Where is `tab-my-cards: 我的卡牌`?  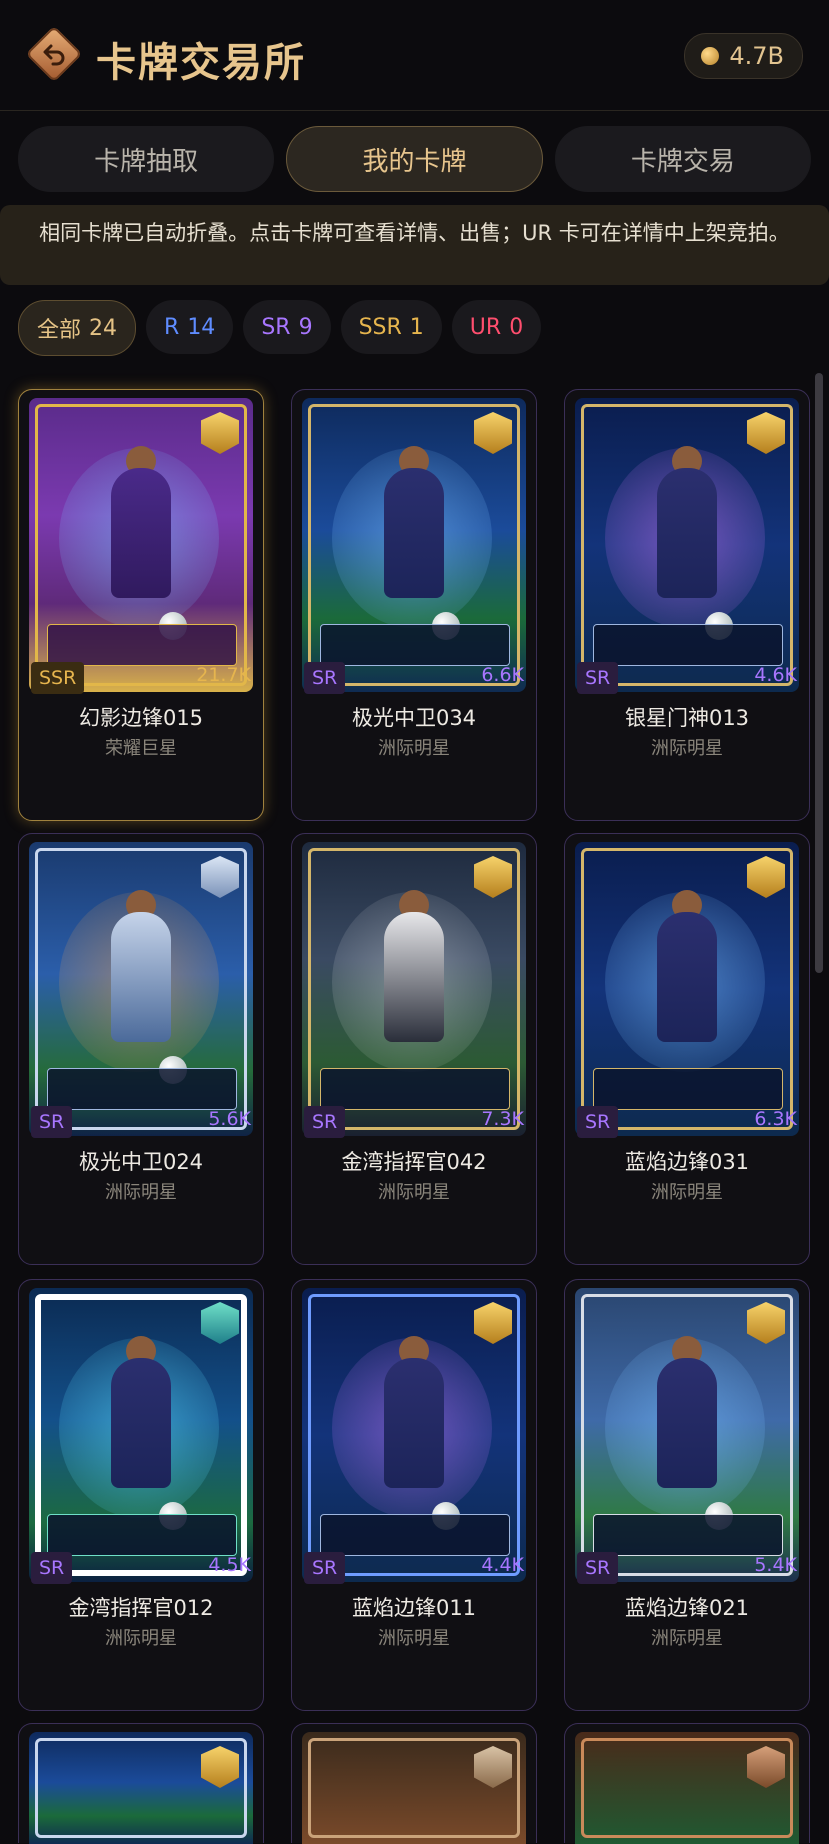 tab-my-cards: 我的卡牌 is located at coordinates (414, 159).